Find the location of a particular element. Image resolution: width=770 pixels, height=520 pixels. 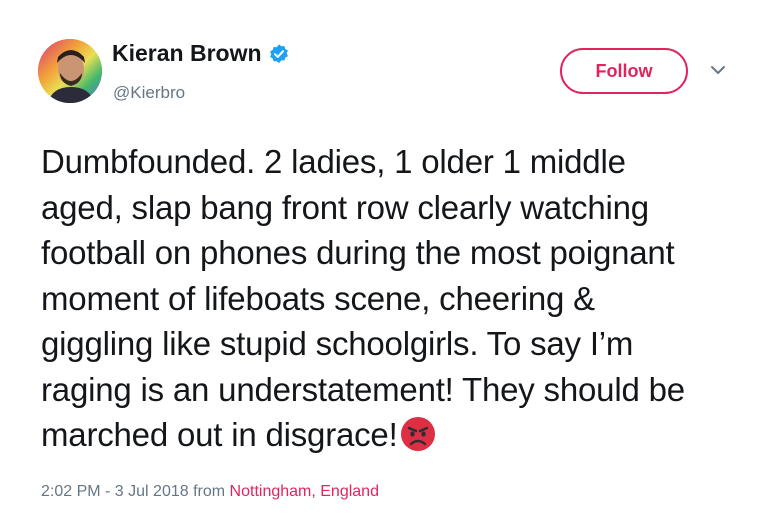

from-label: from is located at coordinates (209, 491).